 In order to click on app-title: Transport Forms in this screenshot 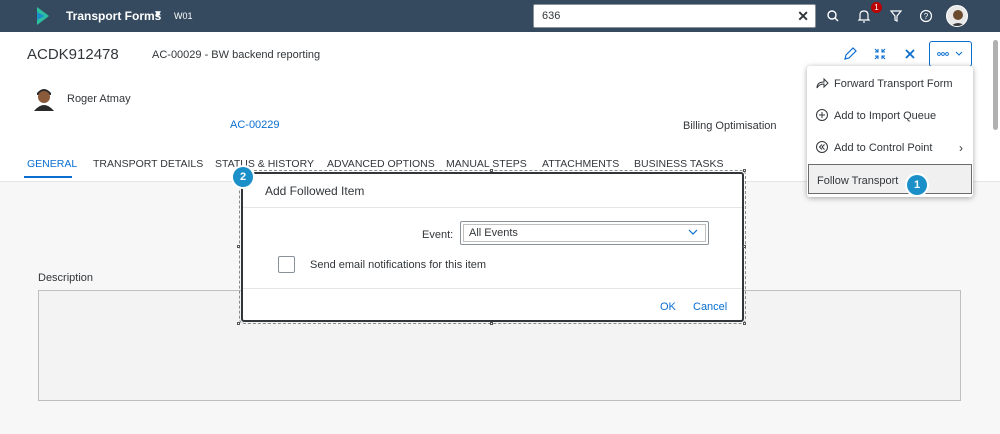, I will do `click(113, 16)`.